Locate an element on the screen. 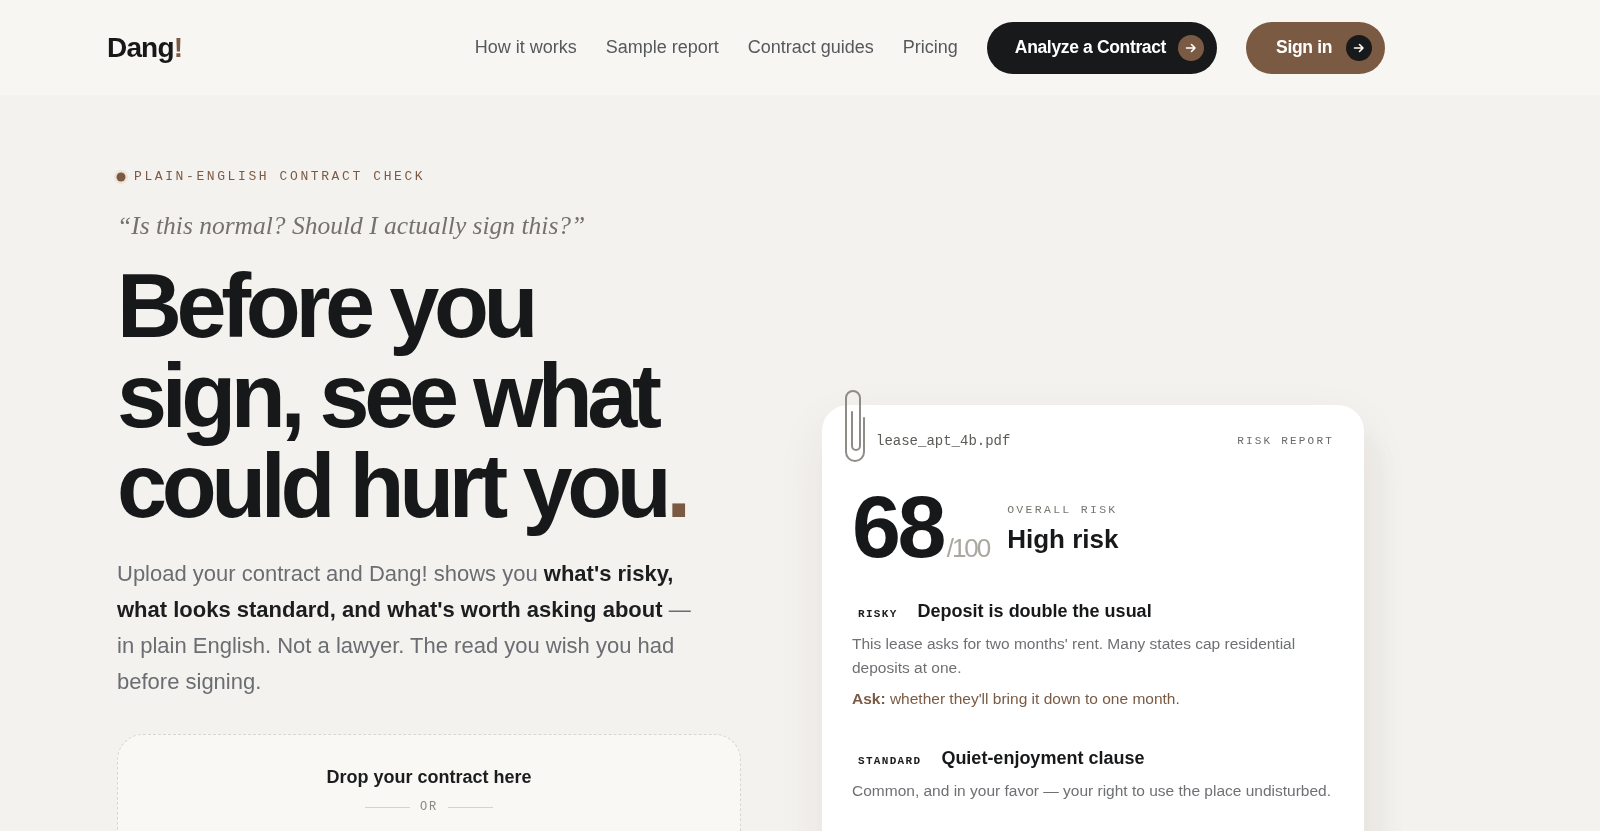 The width and height of the screenshot is (1600, 831). divider-label: OR is located at coordinates (429, 807).